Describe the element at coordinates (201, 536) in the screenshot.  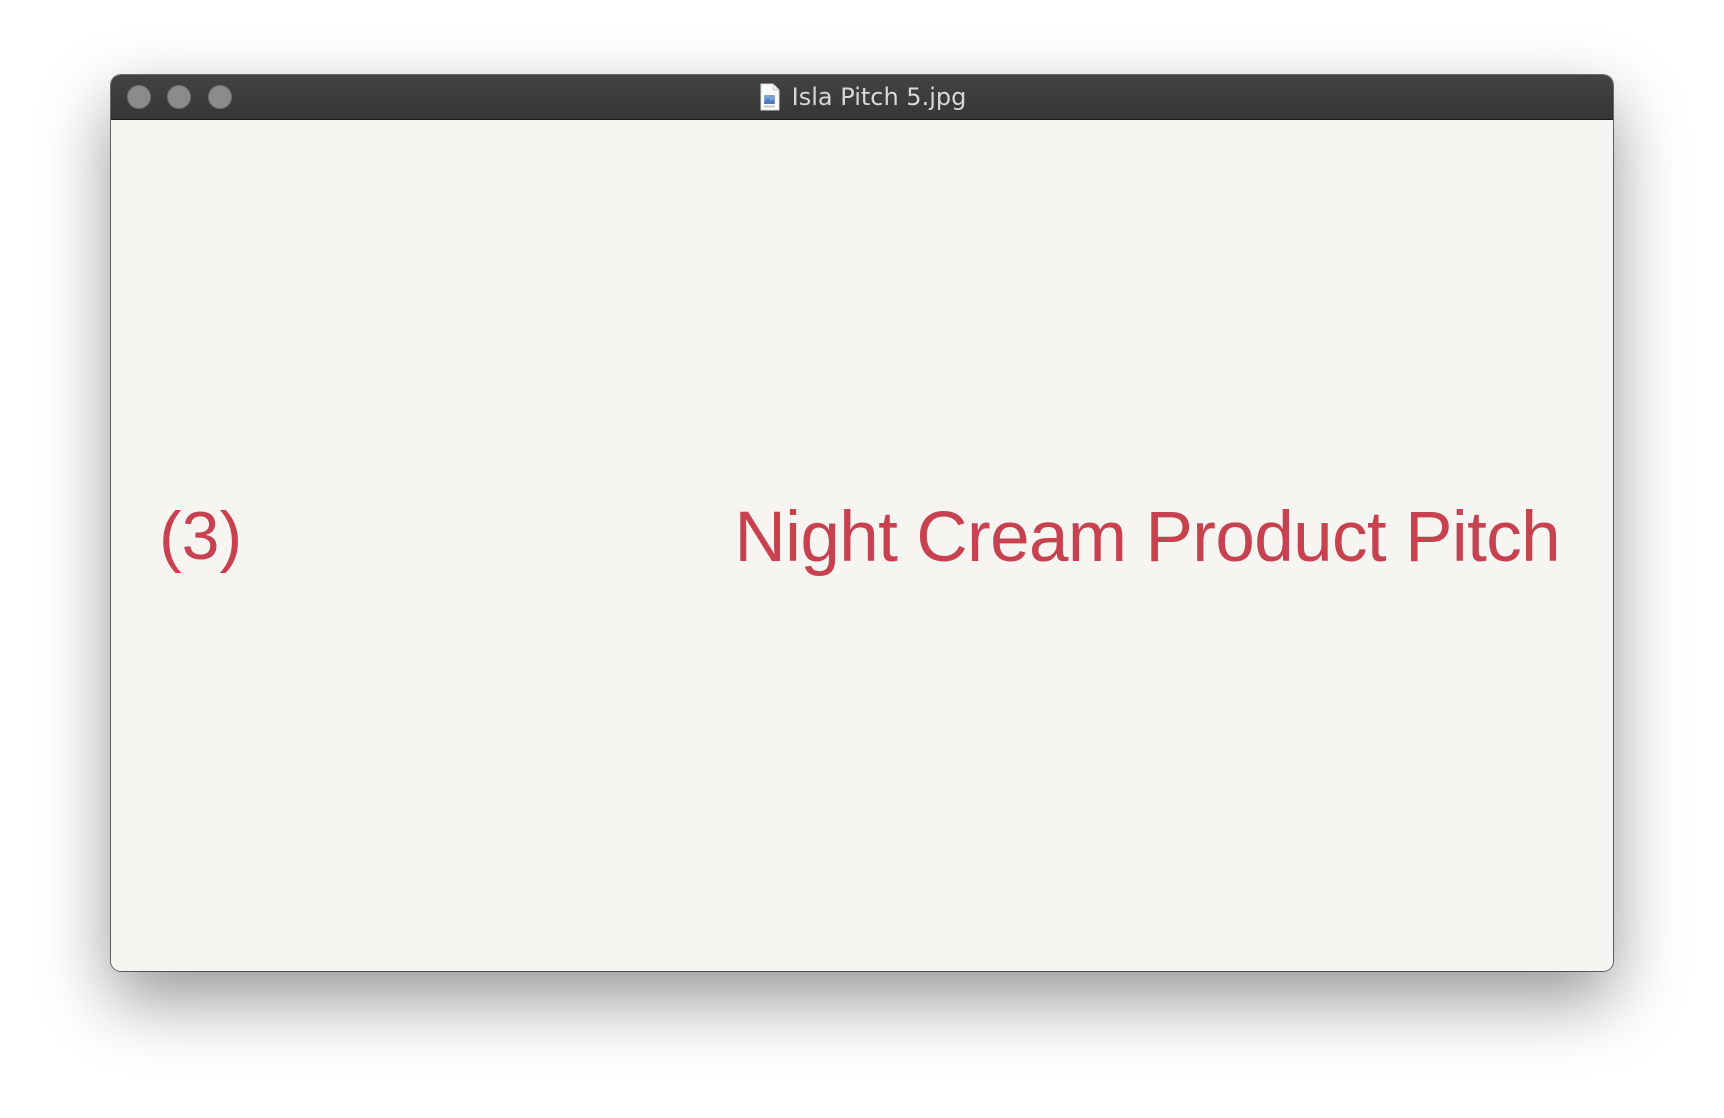
I see `slide-number: (3)` at that location.